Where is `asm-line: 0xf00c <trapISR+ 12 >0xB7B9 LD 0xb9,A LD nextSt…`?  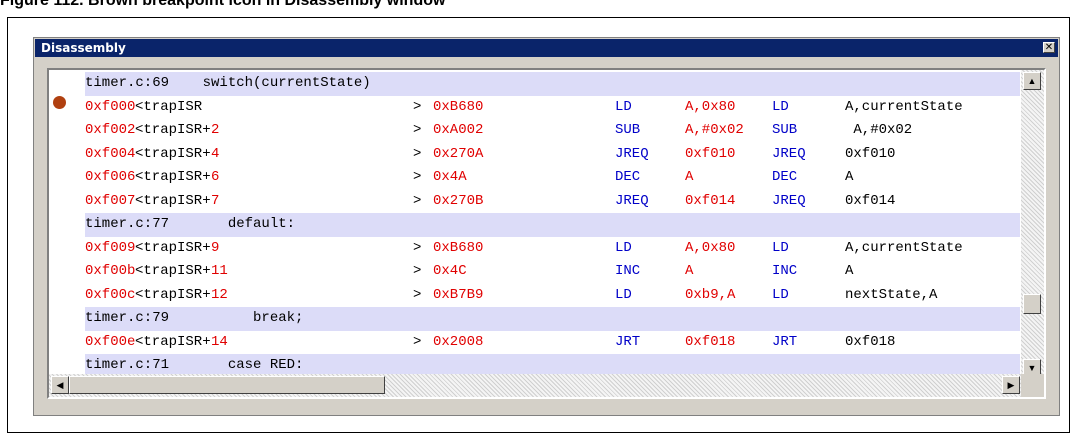 asm-line: 0xf00c <trapISR+ 12 >0xB7B9 LD 0xb9,A LD nextSt… is located at coordinates (552, 296).